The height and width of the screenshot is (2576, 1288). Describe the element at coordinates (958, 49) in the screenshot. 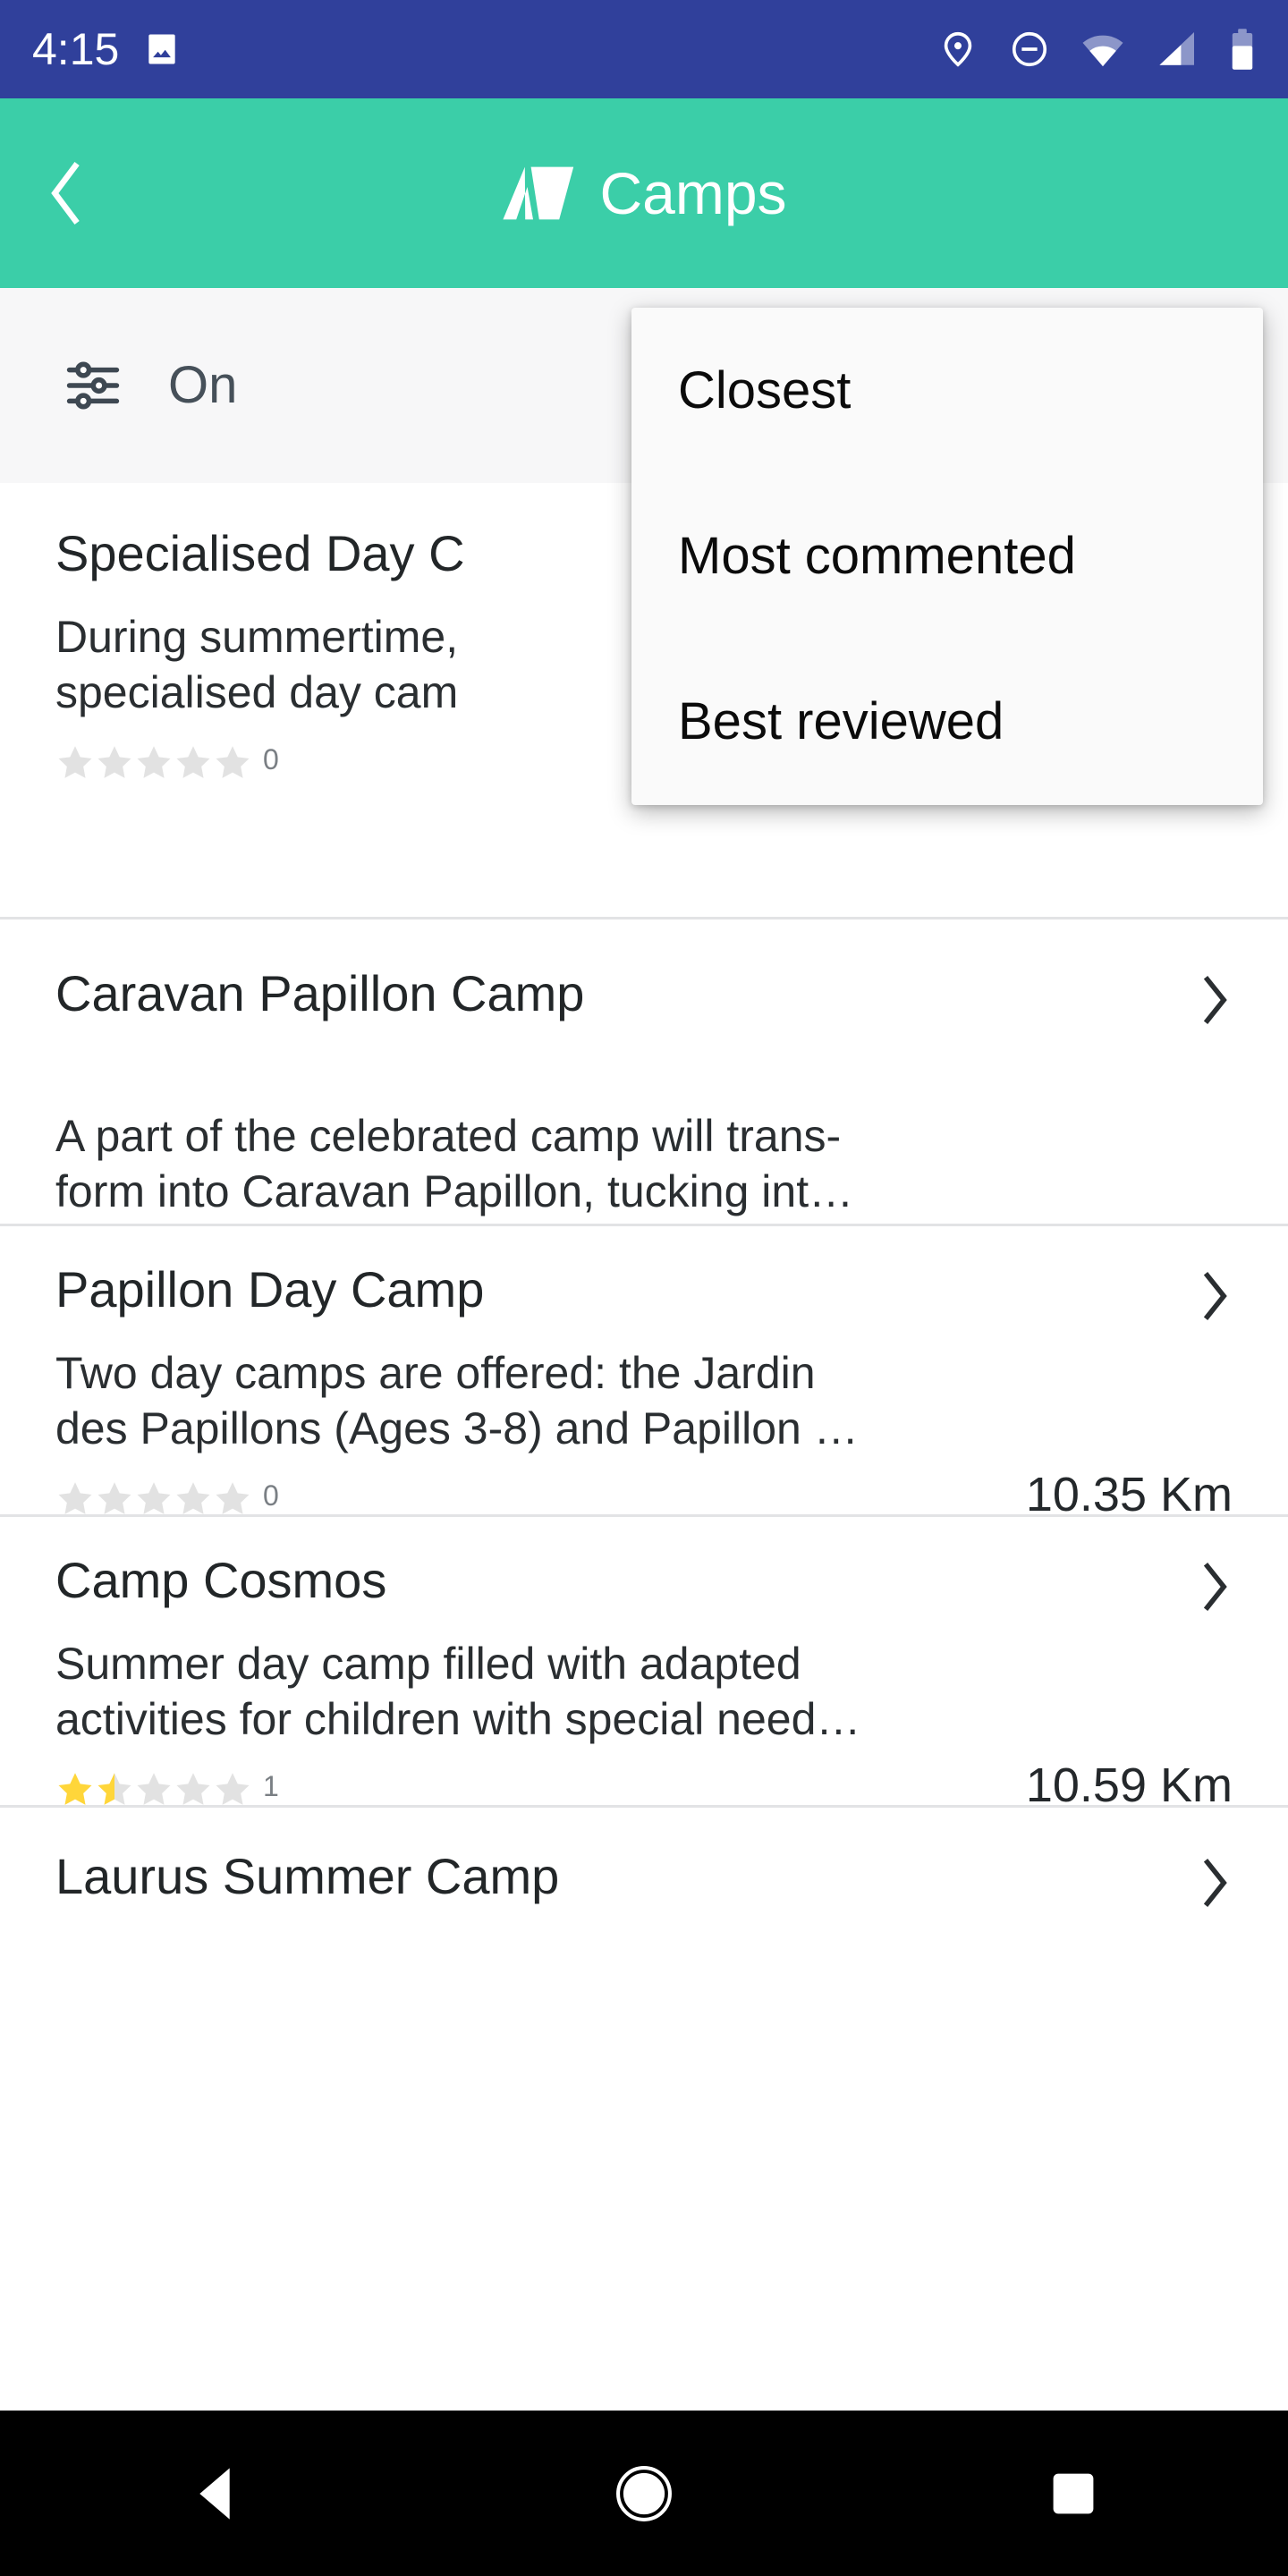

I see `location-pin-icon` at that location.